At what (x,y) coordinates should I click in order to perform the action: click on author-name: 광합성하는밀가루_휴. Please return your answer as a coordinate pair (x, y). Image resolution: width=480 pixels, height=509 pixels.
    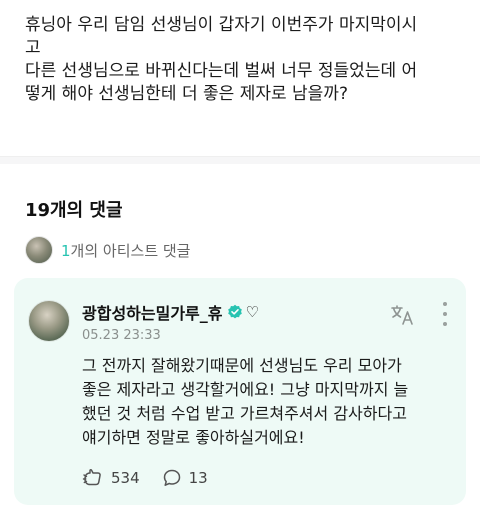
    Looking at the image, I should click on (152, 312).